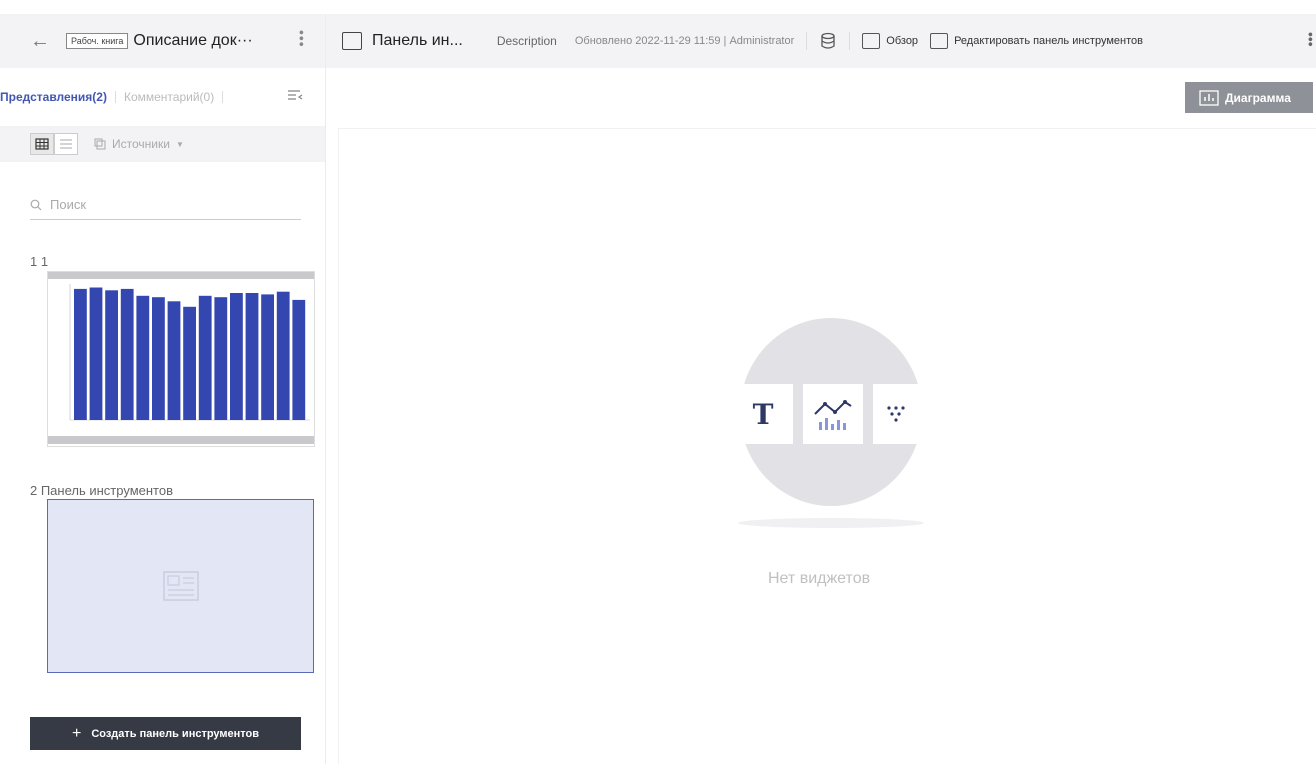 This screenshot has width=1316, height=764. I want to click on view-item-label-2: 2 Панель инструментов, so click(101, 490).